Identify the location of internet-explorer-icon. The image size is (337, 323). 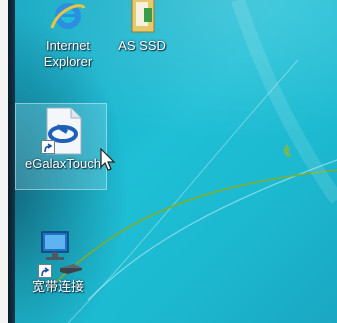
(68, 19).